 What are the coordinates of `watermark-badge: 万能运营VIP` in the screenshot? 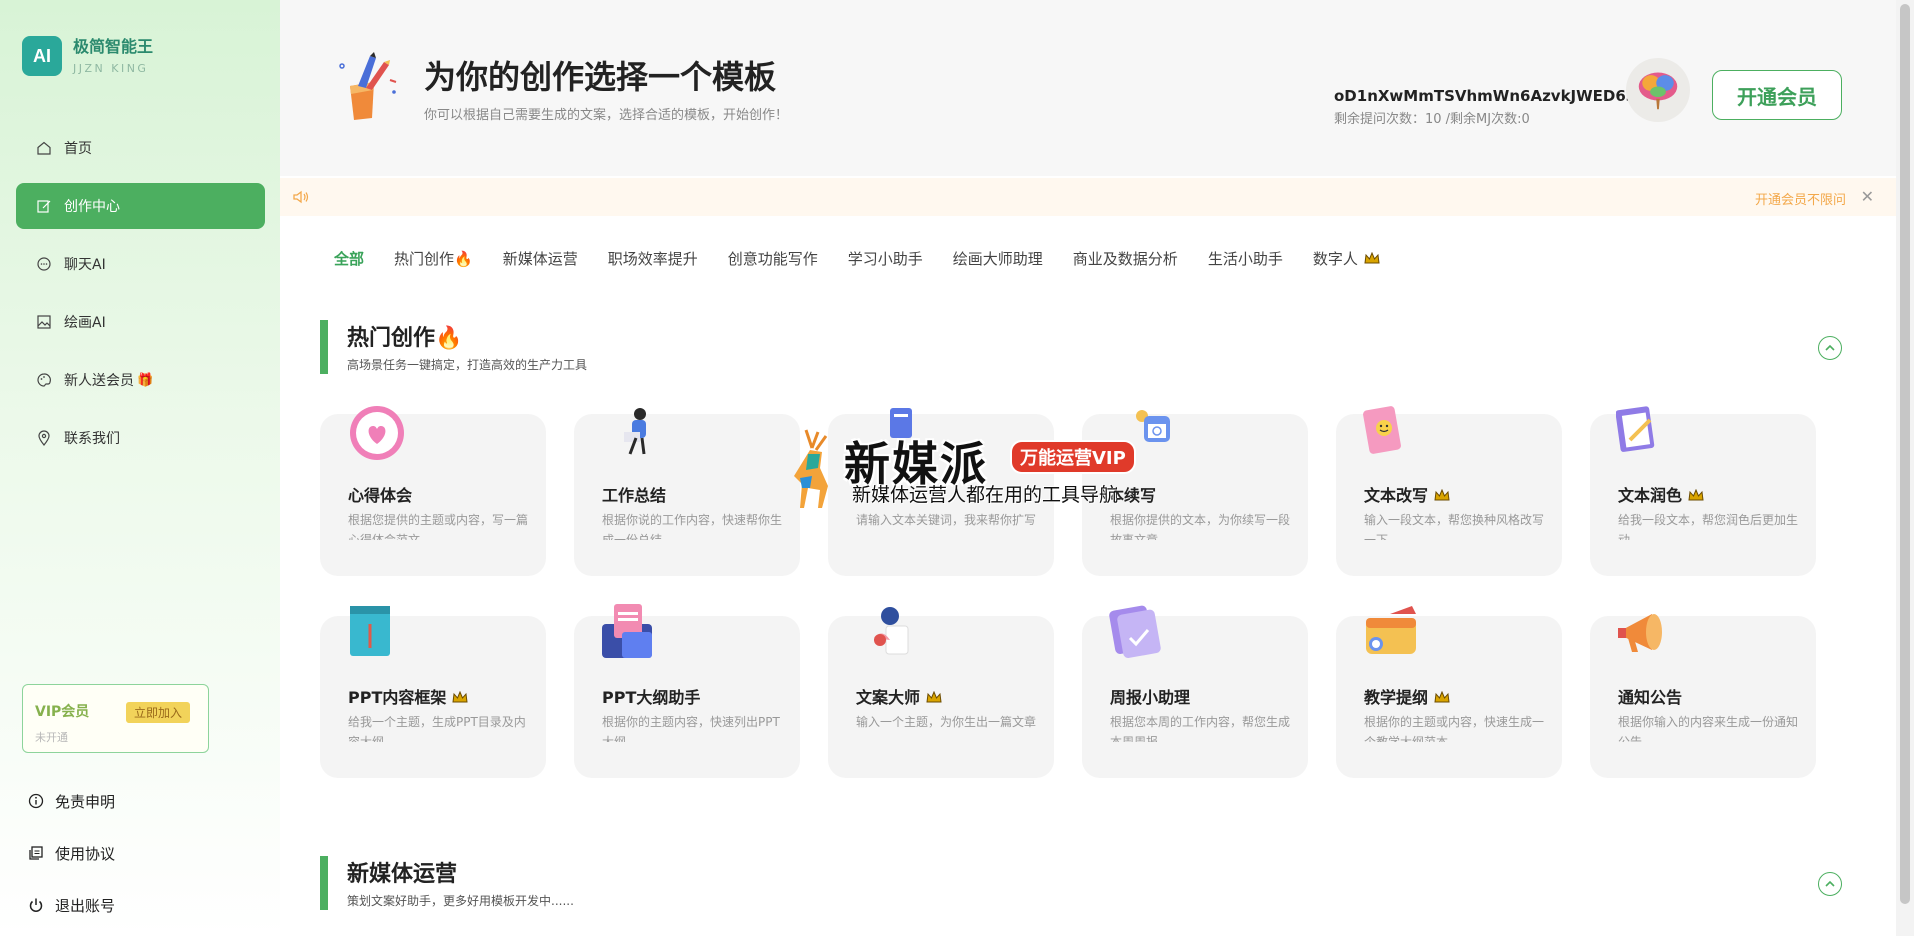 It's located at (1073, 457).